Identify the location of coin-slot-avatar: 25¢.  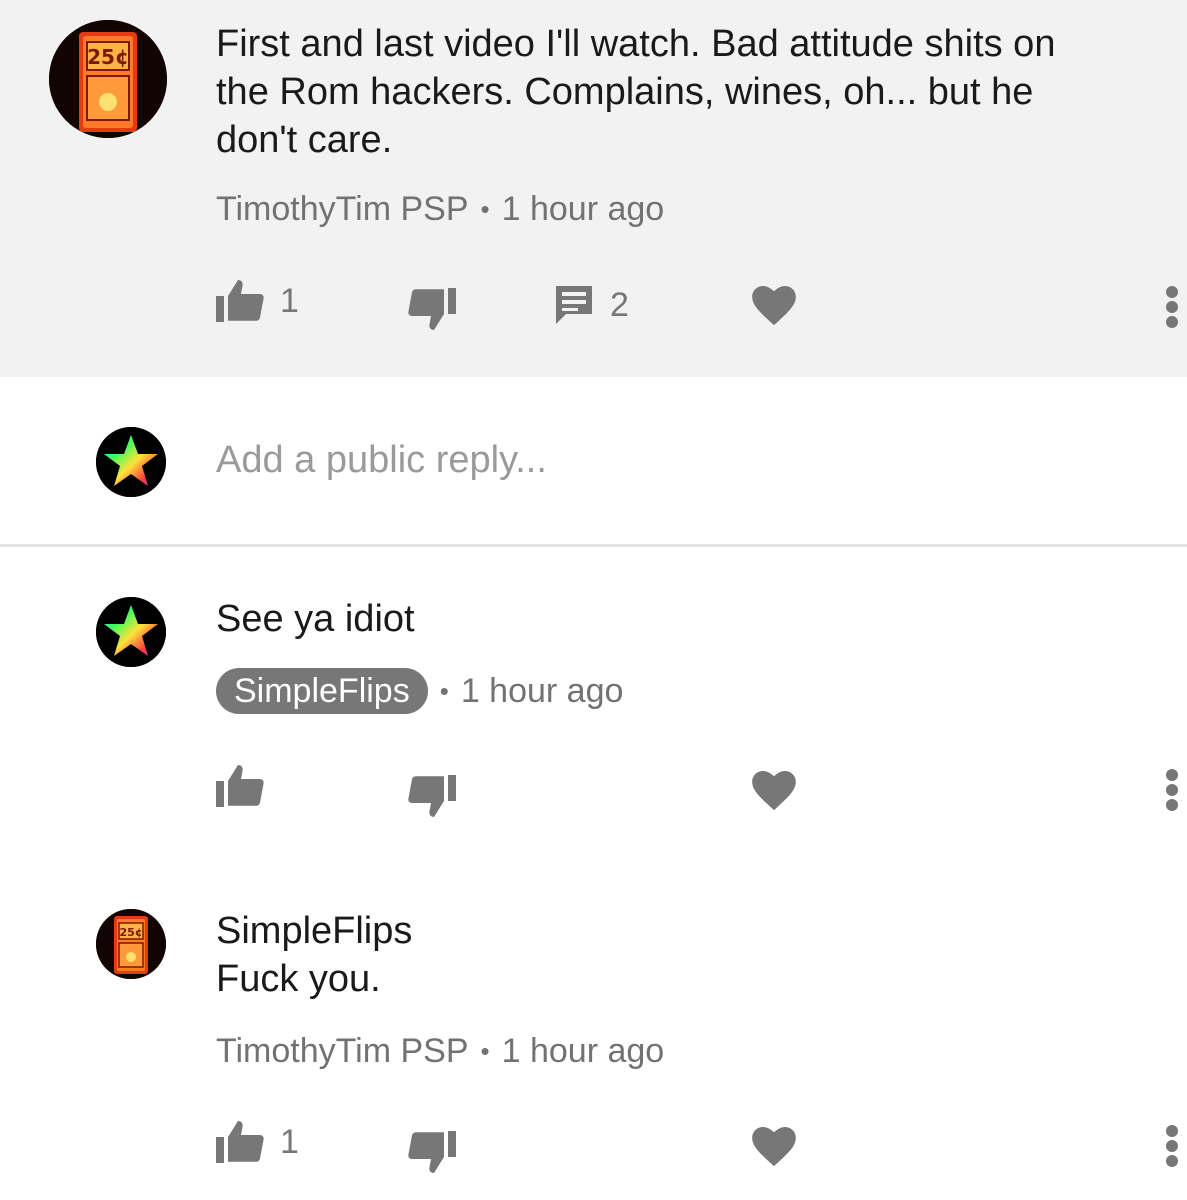
(108, 79).